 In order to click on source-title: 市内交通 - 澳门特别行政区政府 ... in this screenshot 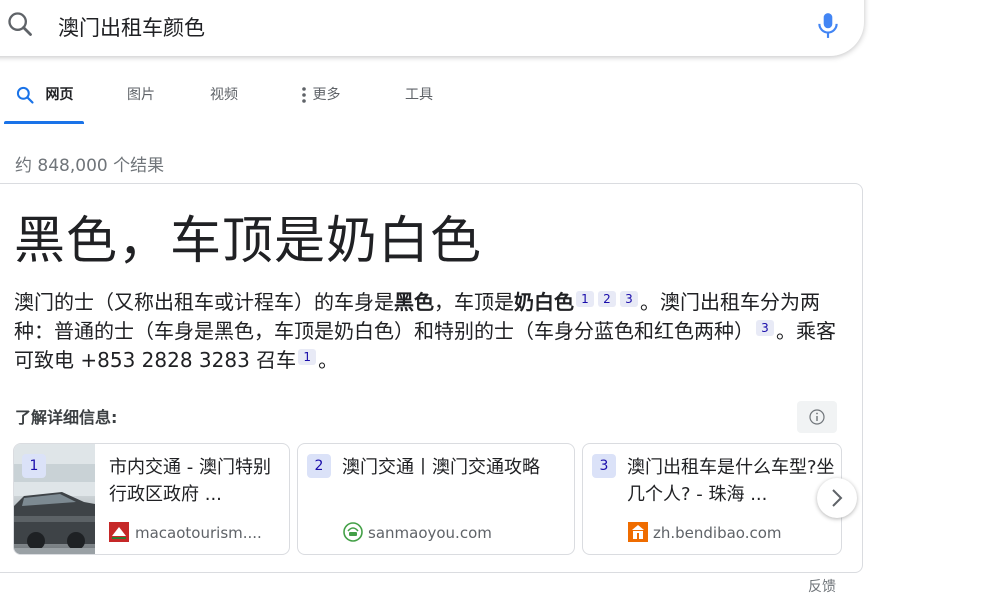, I will do `click(194, 481)`.